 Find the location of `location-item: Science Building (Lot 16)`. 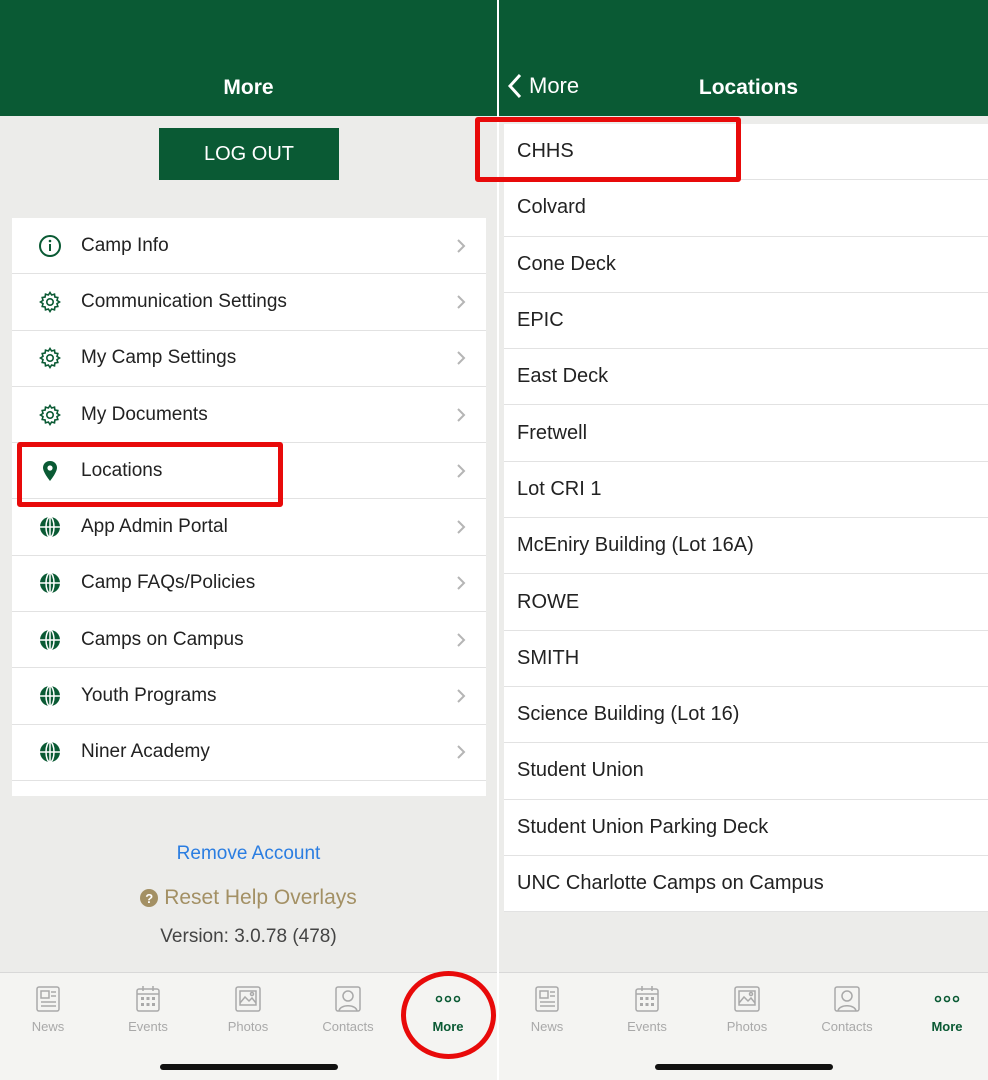

location-item: Science Building (Lot 16) is located at coordinates (746, 715).